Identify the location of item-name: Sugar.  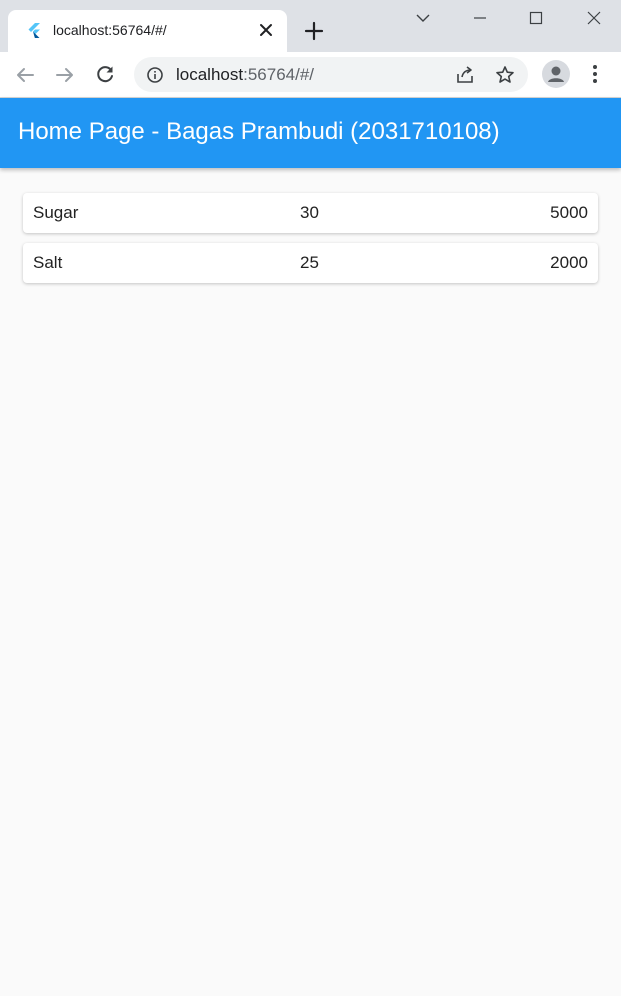
(56, 212).